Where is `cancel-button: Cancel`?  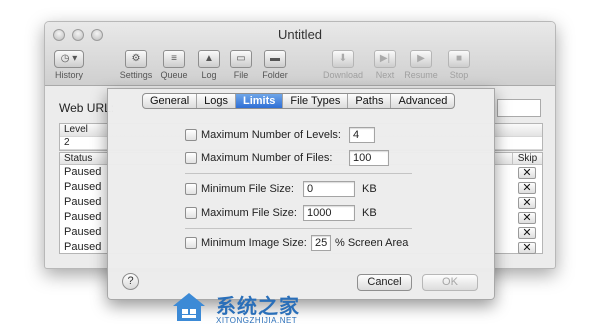
cancel-button: Cancel is located at coordinates (384, 282).